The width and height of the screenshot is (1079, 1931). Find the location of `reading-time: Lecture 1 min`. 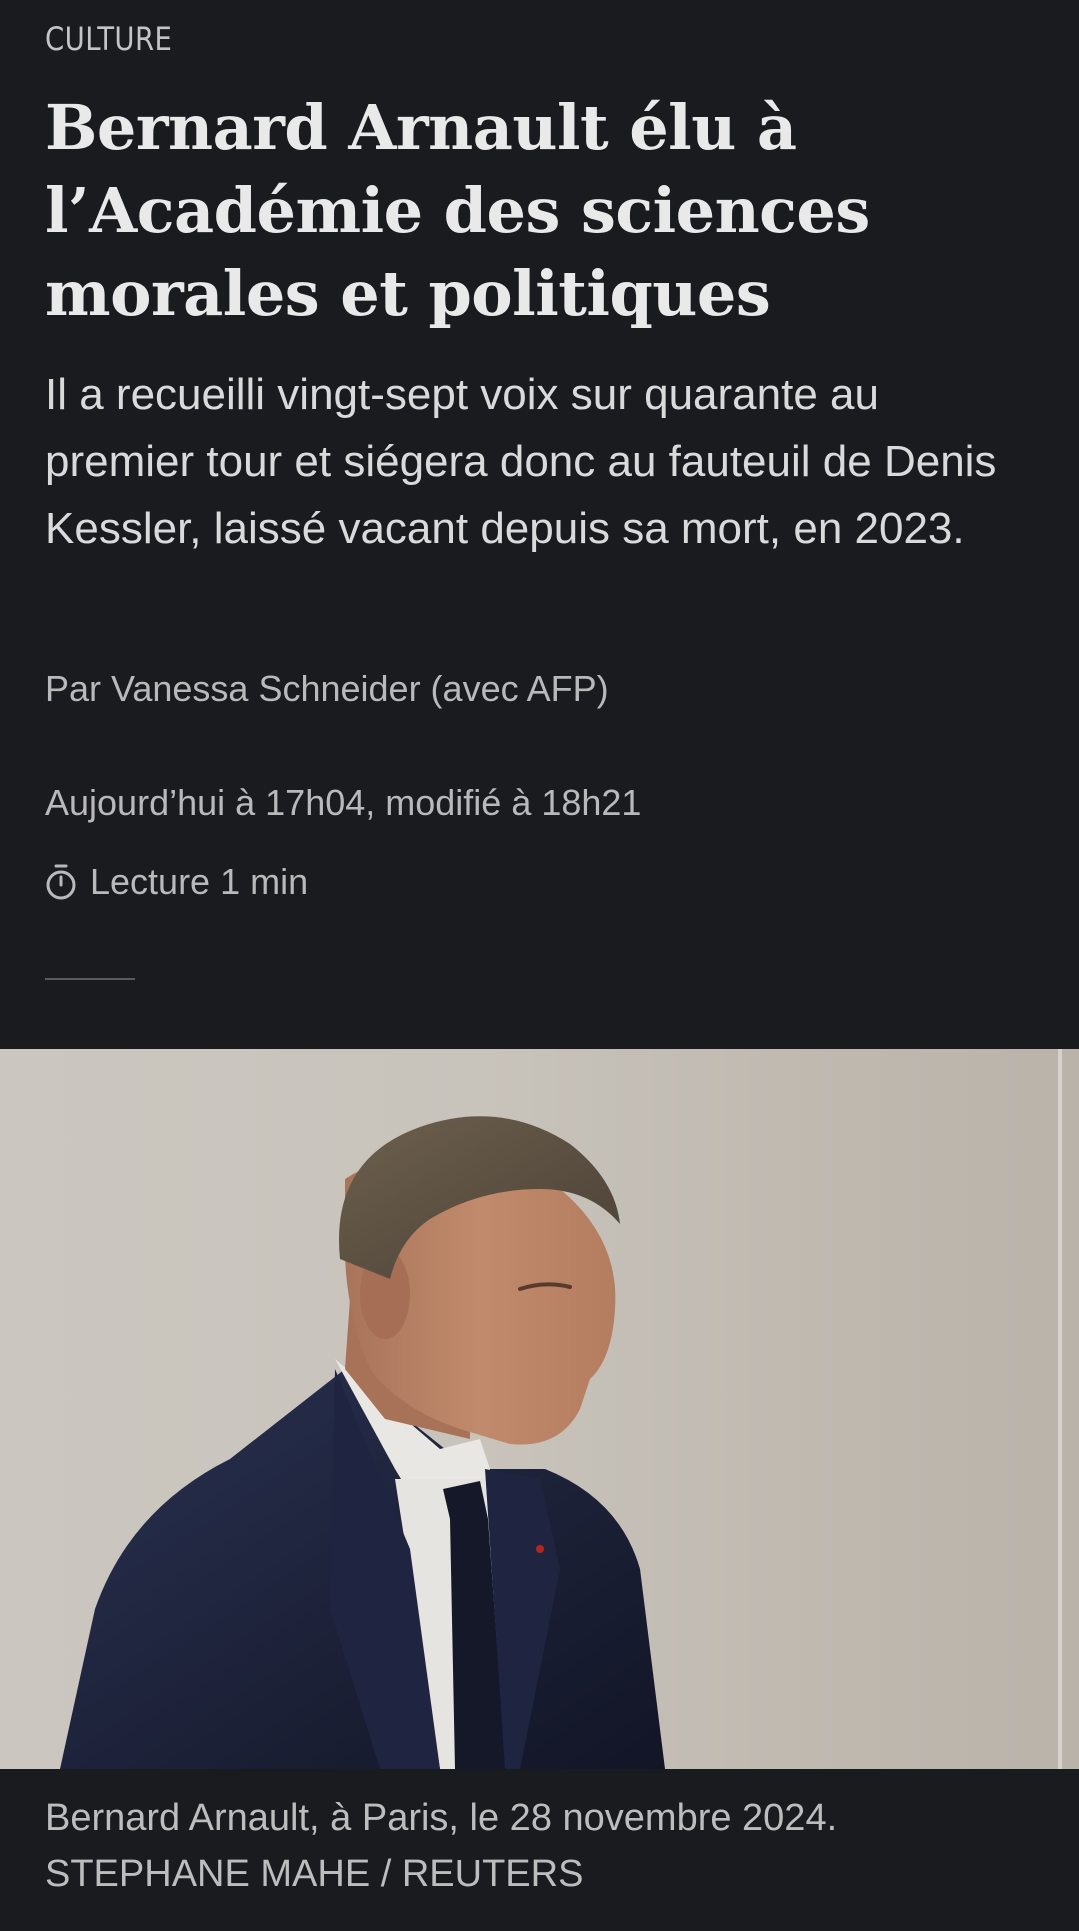

reading-time: Lecture 1 min is located at coordinates (176, 882).